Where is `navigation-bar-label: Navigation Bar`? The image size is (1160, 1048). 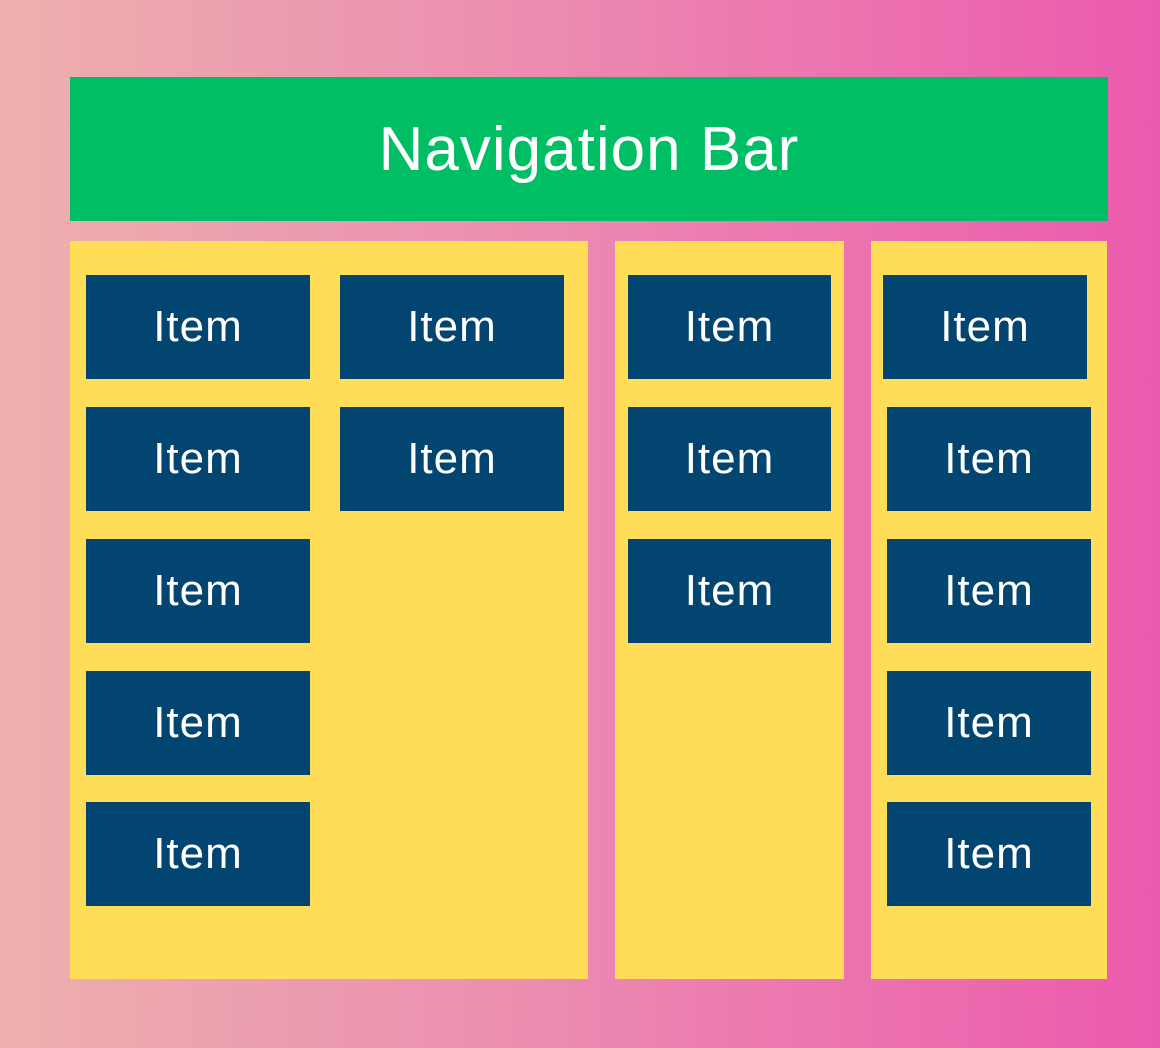 navigation-bar-label: Navigation Bar is located at coordinates (589, 149).